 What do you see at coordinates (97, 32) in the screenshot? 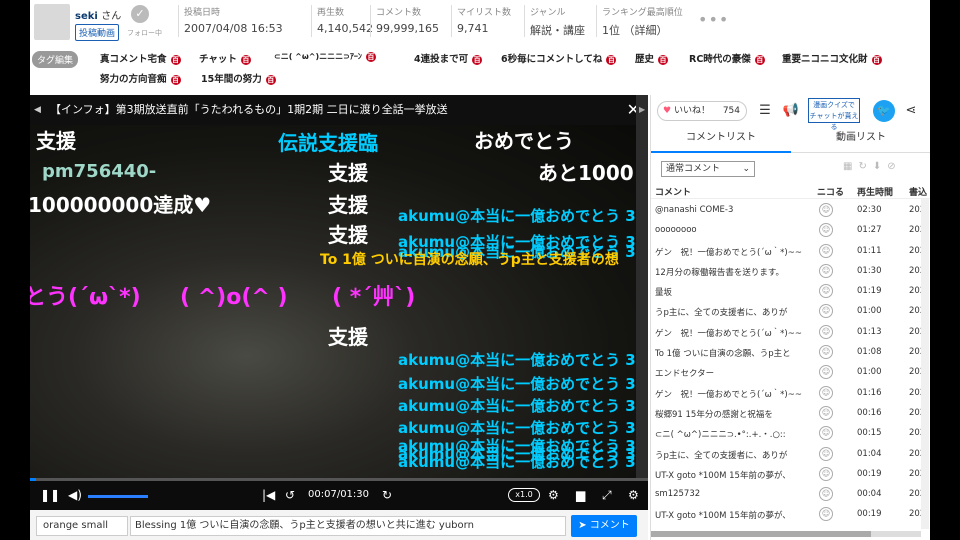
I see `uploader-videos-link: 投稿動画` at bounding box center [97, 32].